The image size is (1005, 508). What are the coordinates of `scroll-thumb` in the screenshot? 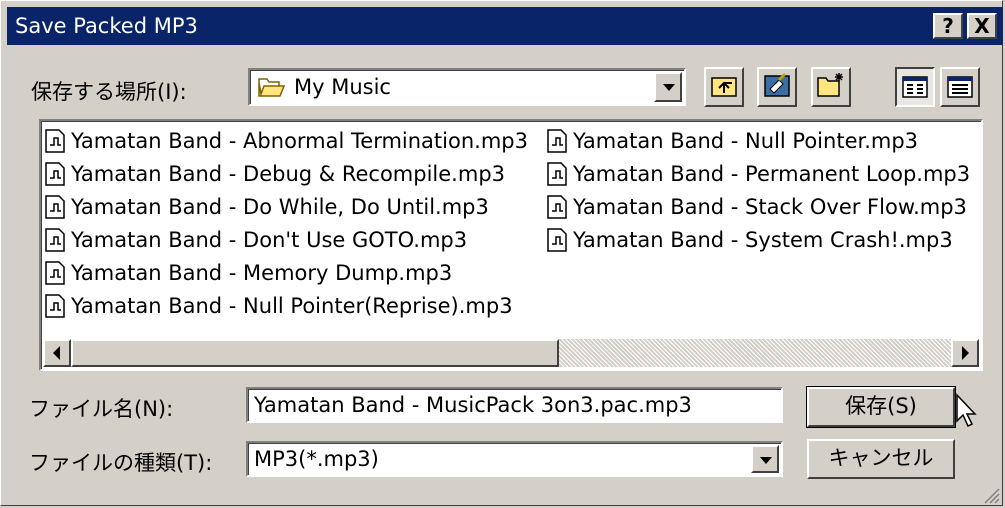 It's located at (315, 353).